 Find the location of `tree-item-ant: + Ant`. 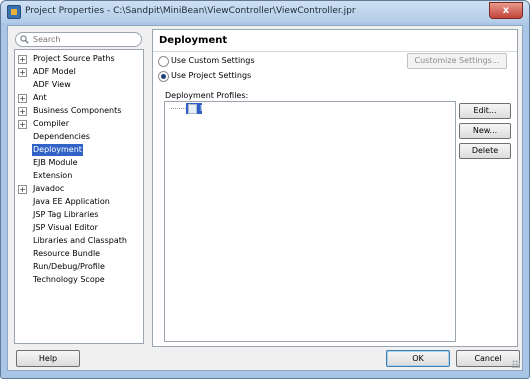

tree-item-ant: + Ant is located at coordinates (79, 98).